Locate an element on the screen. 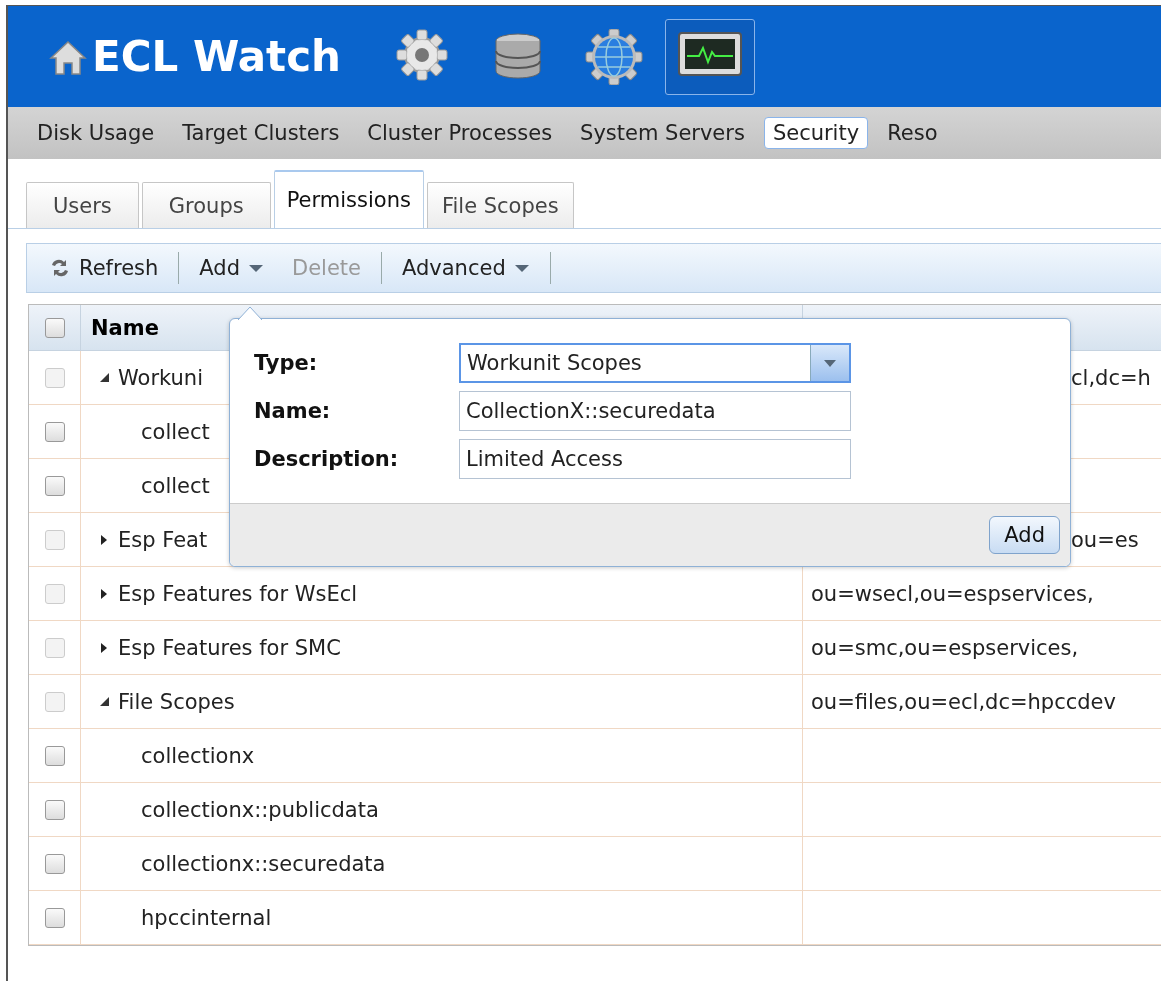  nav-link: Security is located at coordinates (816, 133).